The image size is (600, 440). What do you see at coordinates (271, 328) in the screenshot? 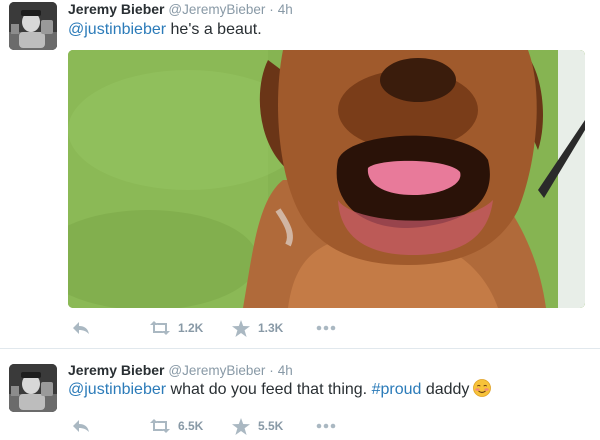
I see `favorite-count: 1.3K` at bounding box center [271, 328].